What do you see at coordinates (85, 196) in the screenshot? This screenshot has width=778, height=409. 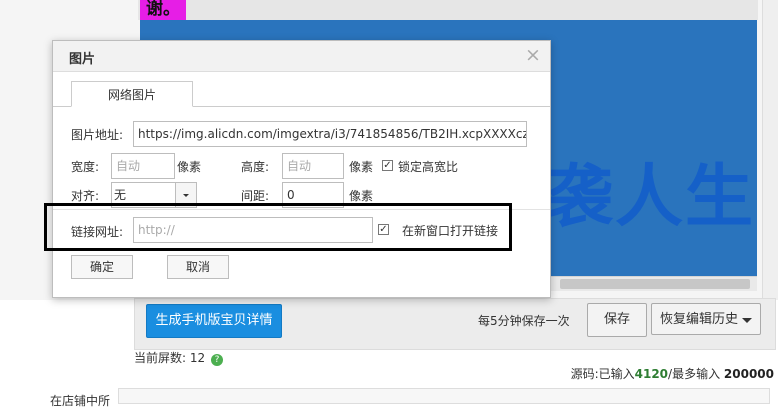 I see `align-label: 对齐:` at bounding box center [85, 196].